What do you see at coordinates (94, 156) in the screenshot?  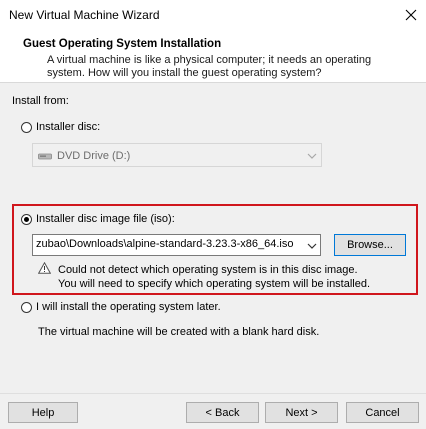 I see `dvd-drive-value: DVD Drive (D:)` at bounding box center [94, 156].